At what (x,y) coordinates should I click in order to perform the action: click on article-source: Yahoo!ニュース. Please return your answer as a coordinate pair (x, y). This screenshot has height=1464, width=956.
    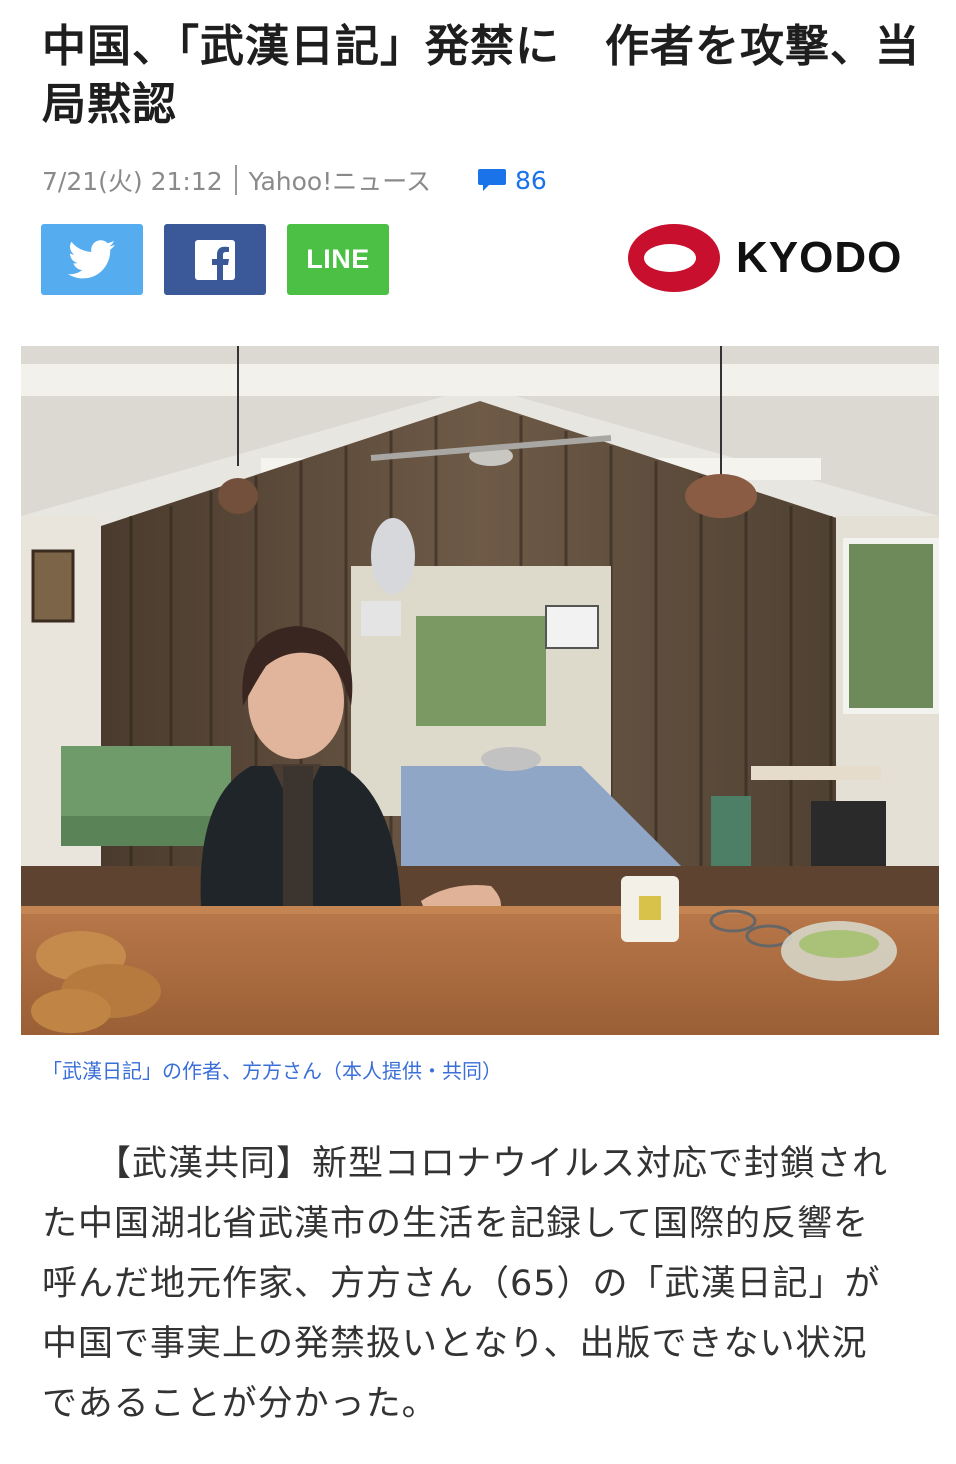
    Looking at the image, I should click on (339, 181).